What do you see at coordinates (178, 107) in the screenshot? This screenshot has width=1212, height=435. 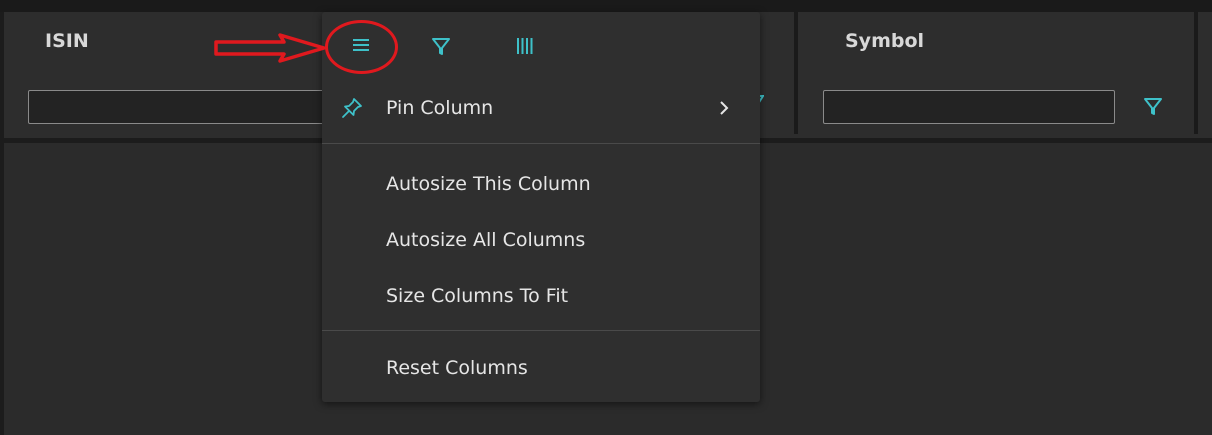 I see `isin-filter-input` at bounding box center [178, 107].